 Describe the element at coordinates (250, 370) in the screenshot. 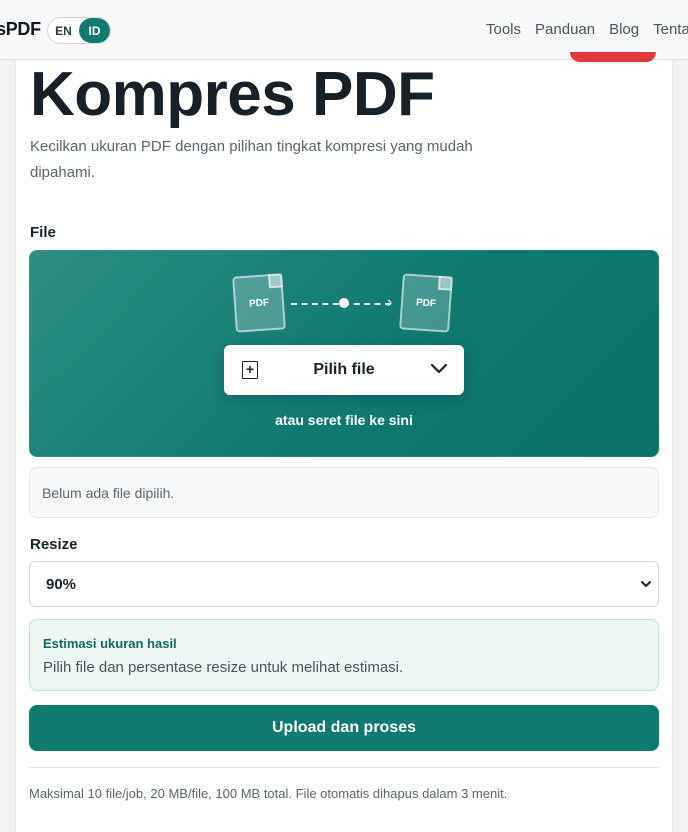

I see `plus-icon: +` at that location.